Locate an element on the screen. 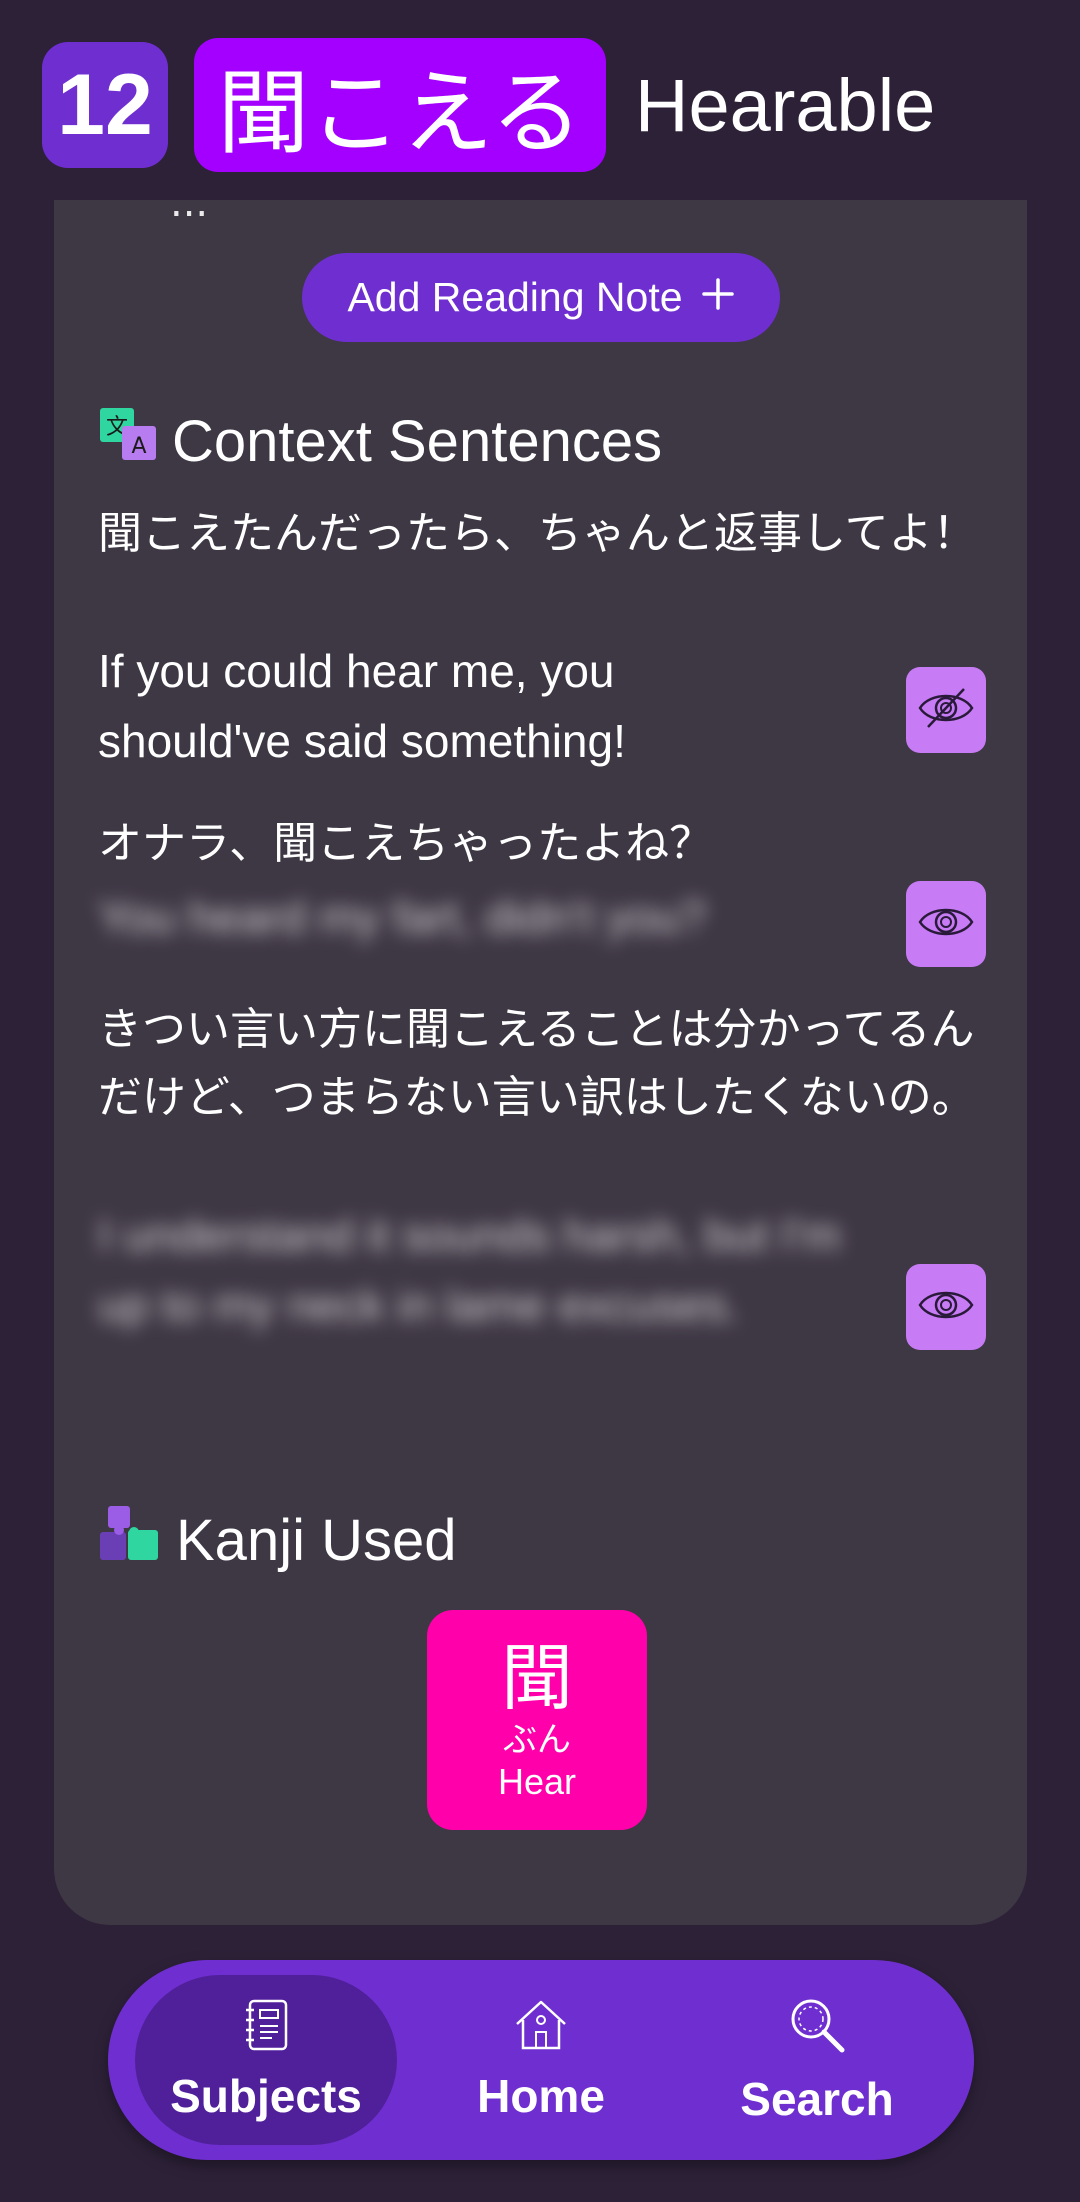  kanji-tile: 聞 ぶん Hear is located at coordinates (537, 1720).